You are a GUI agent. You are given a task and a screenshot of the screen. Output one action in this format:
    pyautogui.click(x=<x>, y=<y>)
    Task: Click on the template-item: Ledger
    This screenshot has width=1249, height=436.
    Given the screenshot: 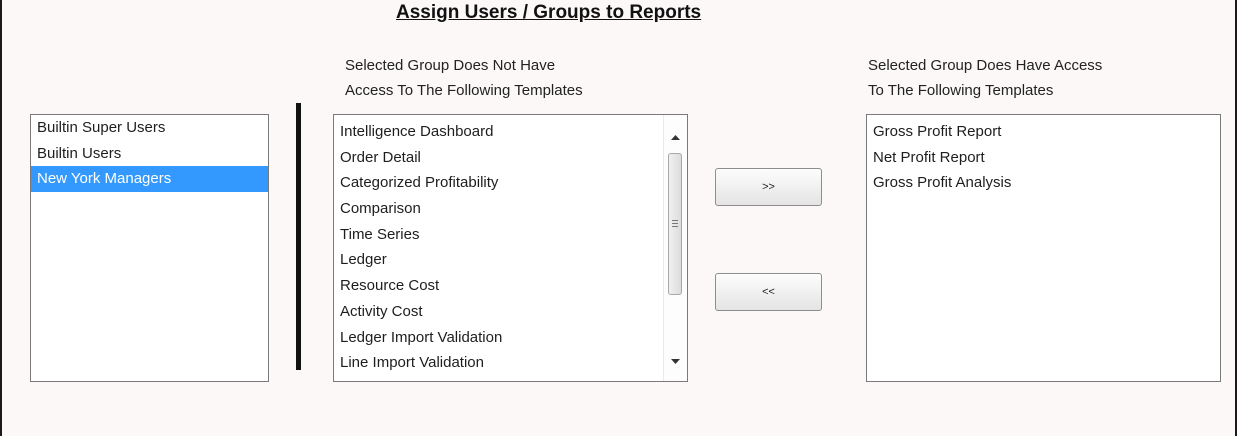 What is the action you would take?
    pyautogui.click(x=498, y=260)
    